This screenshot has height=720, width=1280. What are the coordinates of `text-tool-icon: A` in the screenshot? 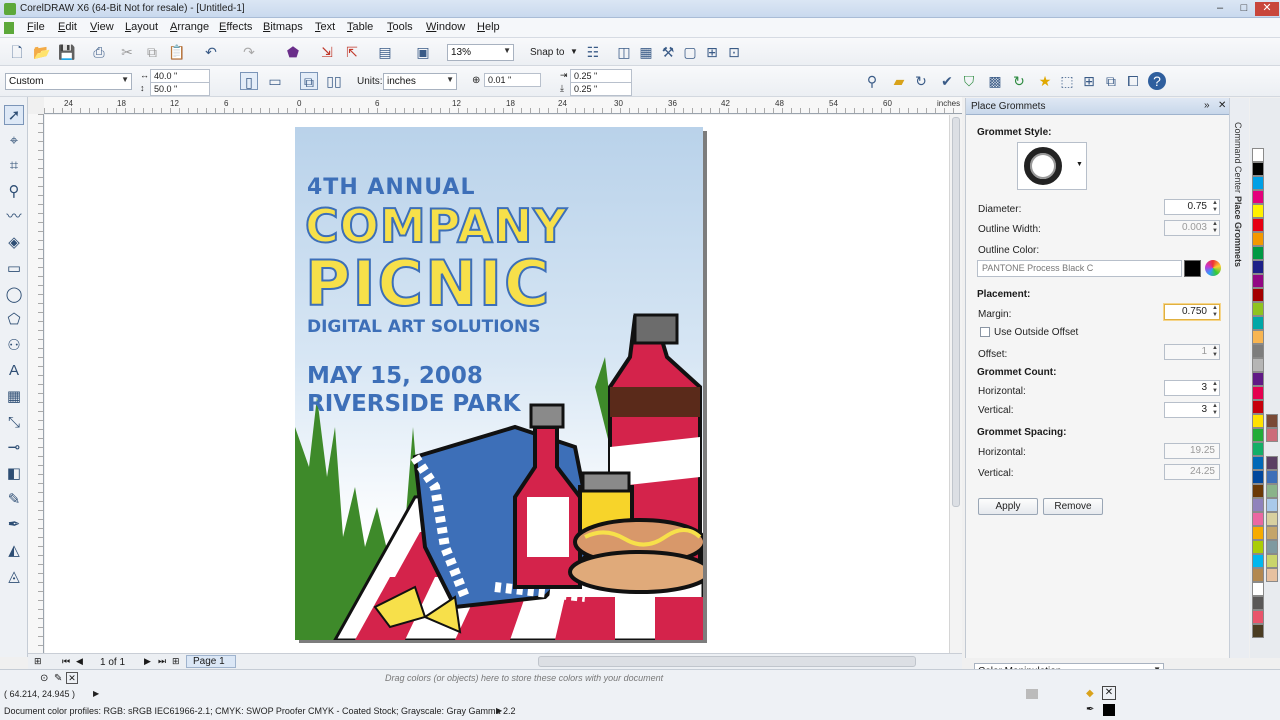 It's located at (14, 371).